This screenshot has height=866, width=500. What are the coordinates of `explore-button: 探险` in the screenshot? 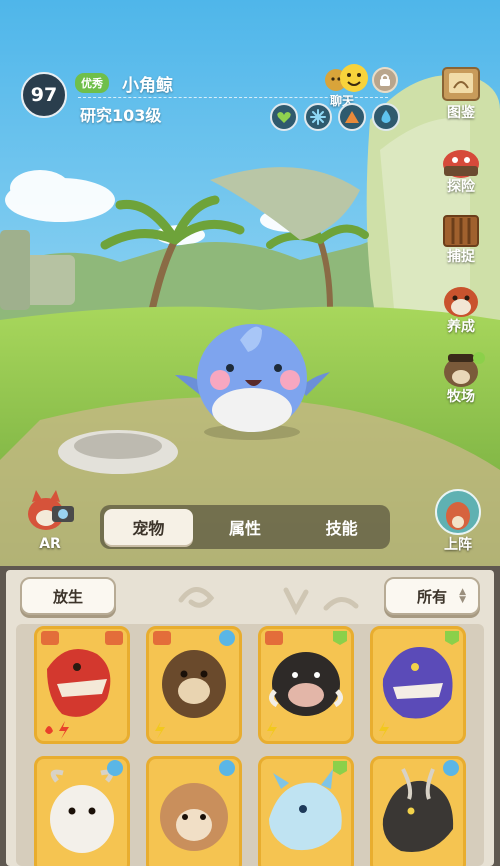 It's located at (461, 168).